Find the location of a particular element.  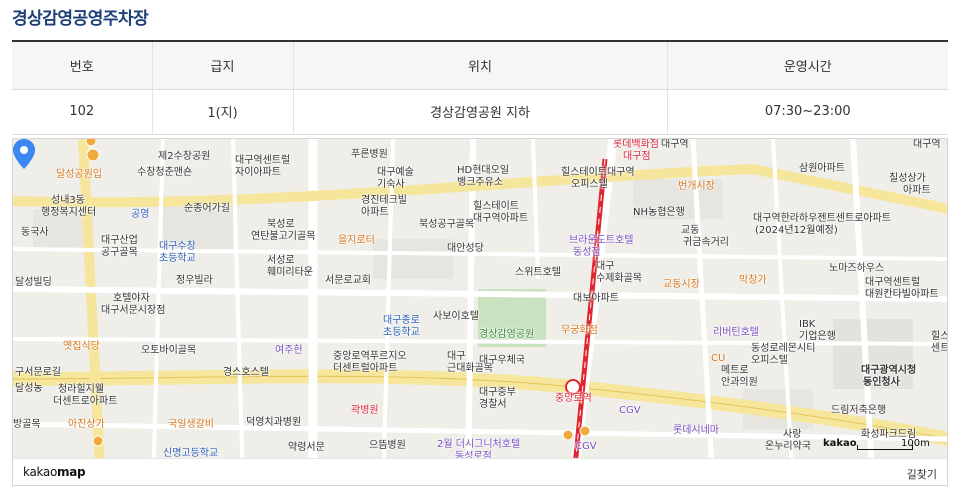

map-label: 서문로교회 is located at coordinates (348, 280).